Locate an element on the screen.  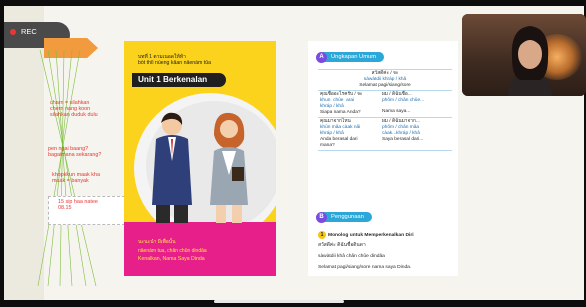
section-b-header: B Penggunaan is located at coordinates (344, 217).